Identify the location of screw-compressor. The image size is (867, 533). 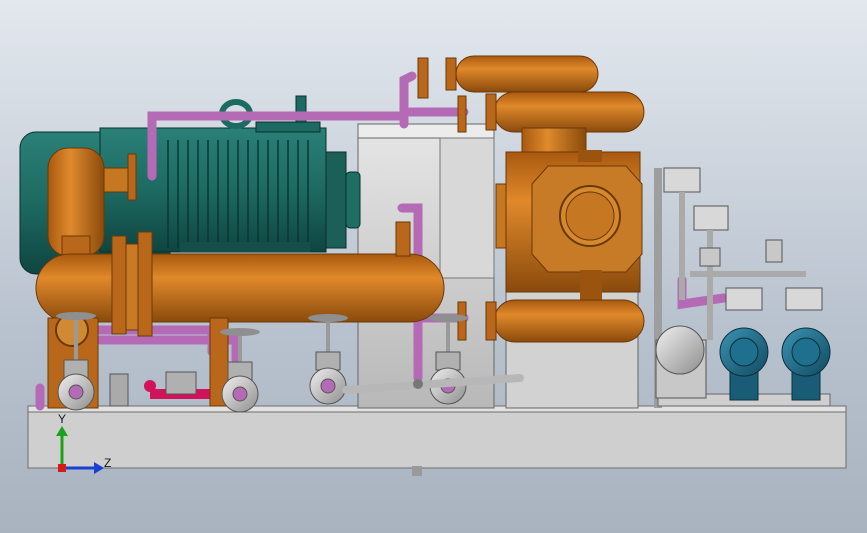
(569, 213).